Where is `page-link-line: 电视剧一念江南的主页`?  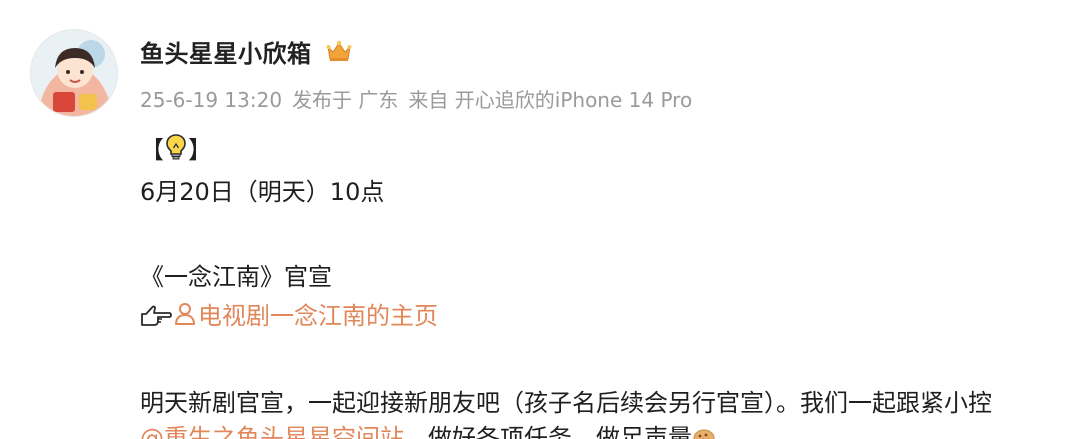 page-link-line: 电视剧一念江南的主页 is located at coordinates (289, 313).